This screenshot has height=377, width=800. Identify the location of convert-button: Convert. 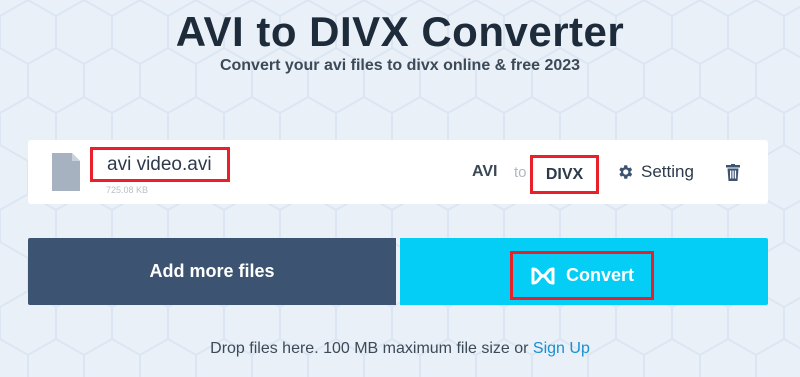
(584, 271).